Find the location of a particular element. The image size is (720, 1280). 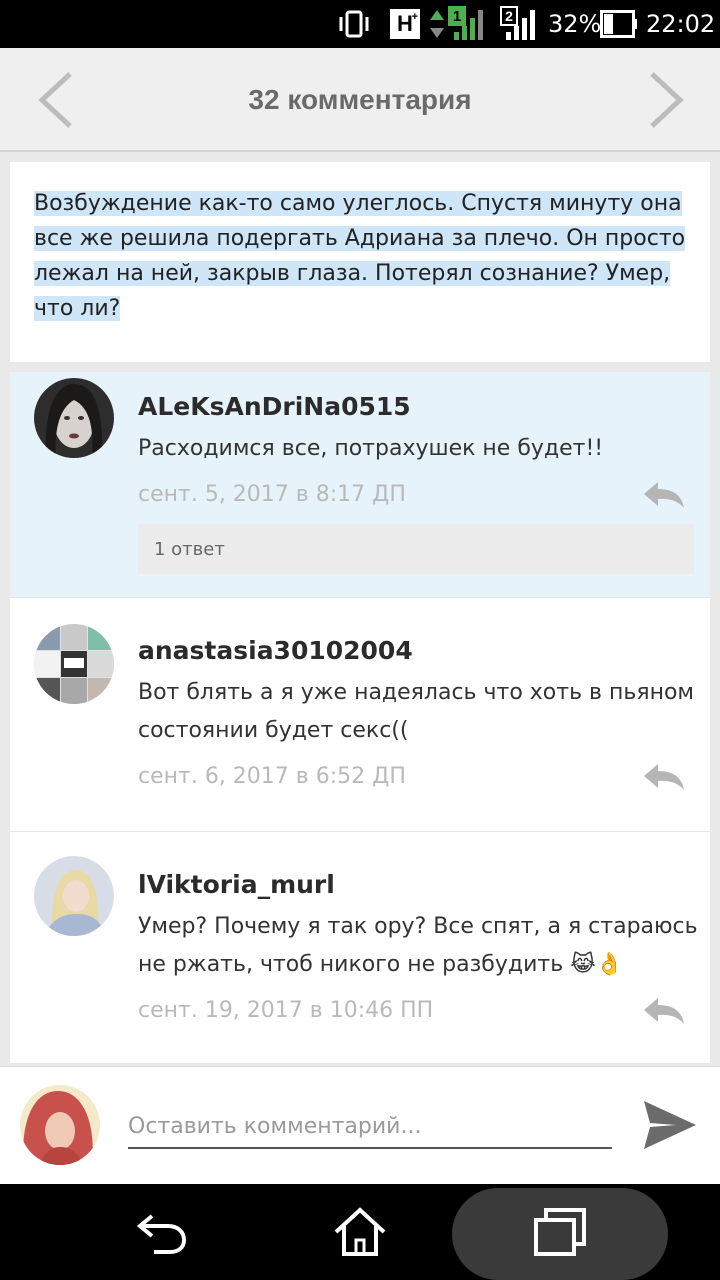

page-title: 32 комментария is located at coordinates (360, 99).